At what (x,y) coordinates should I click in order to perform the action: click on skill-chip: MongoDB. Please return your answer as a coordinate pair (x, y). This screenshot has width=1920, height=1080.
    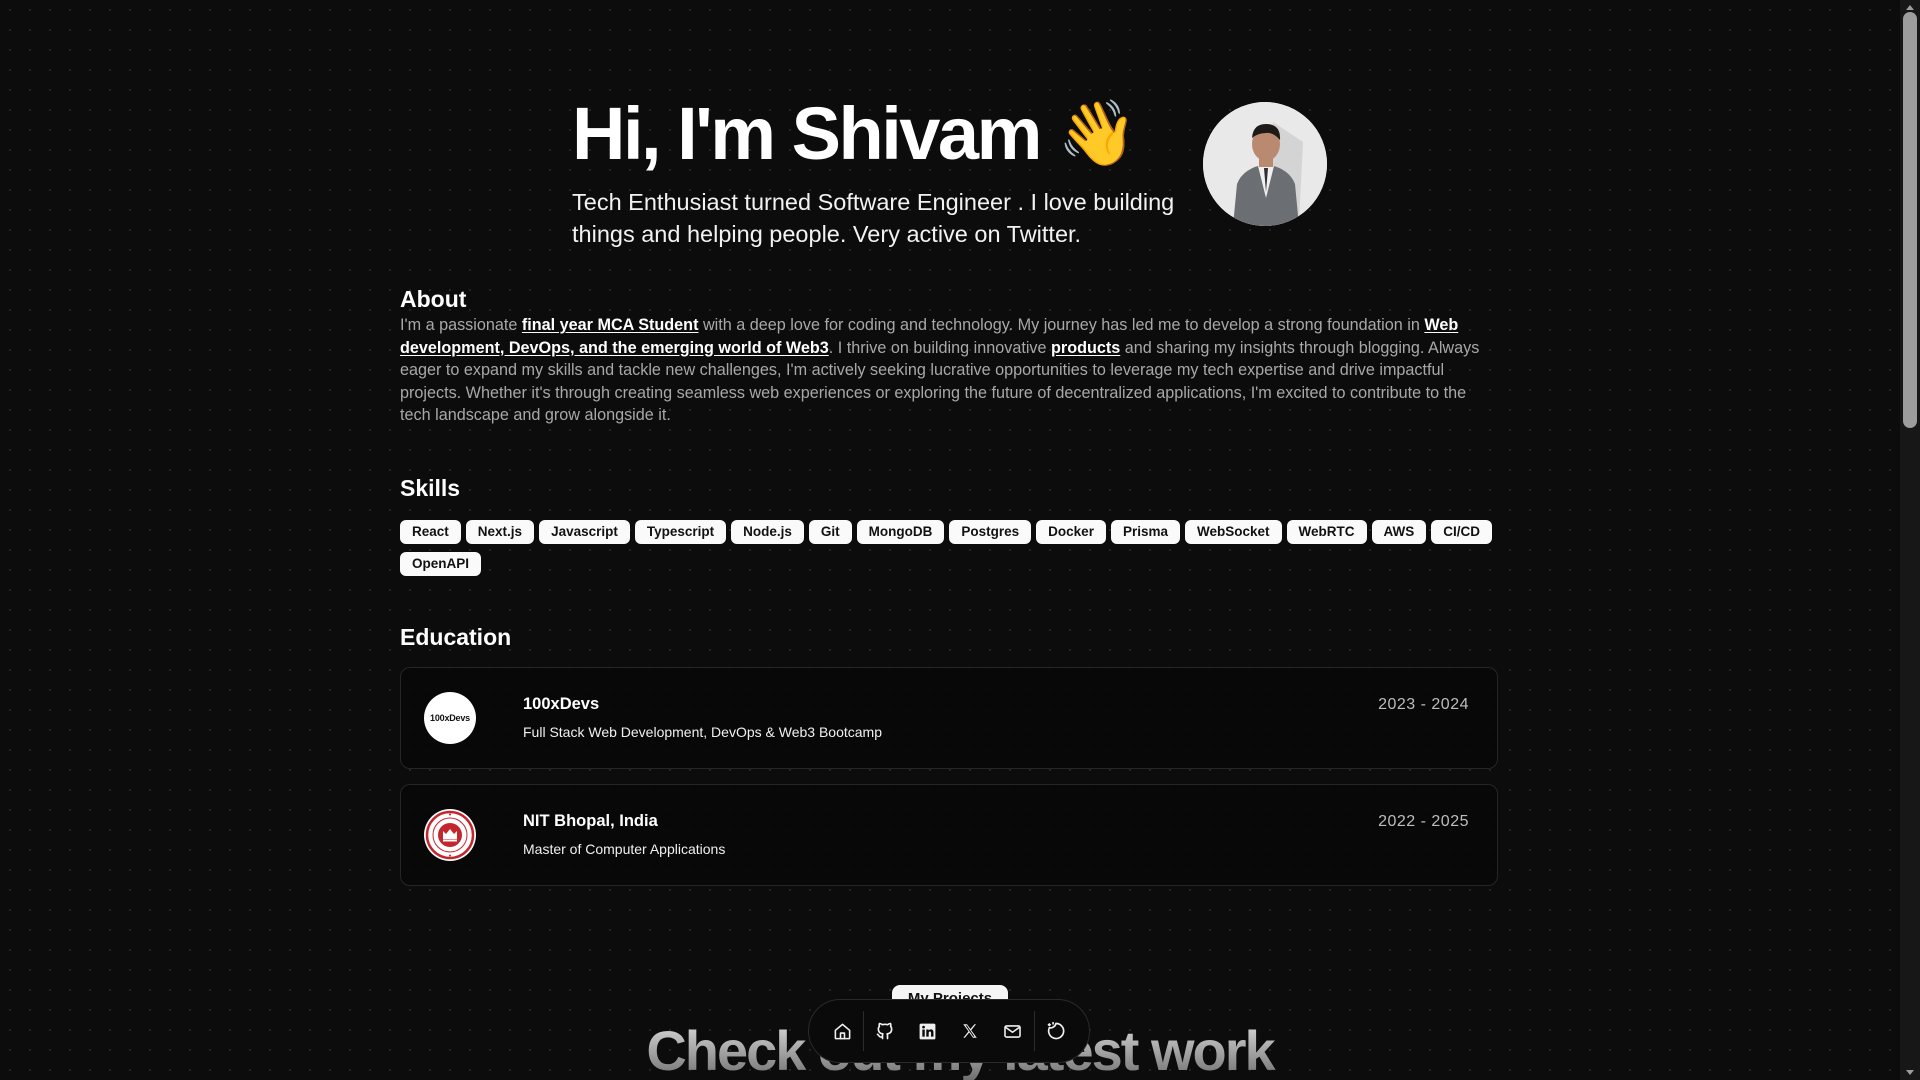
    Looking at the image, I should click on (900, 532).